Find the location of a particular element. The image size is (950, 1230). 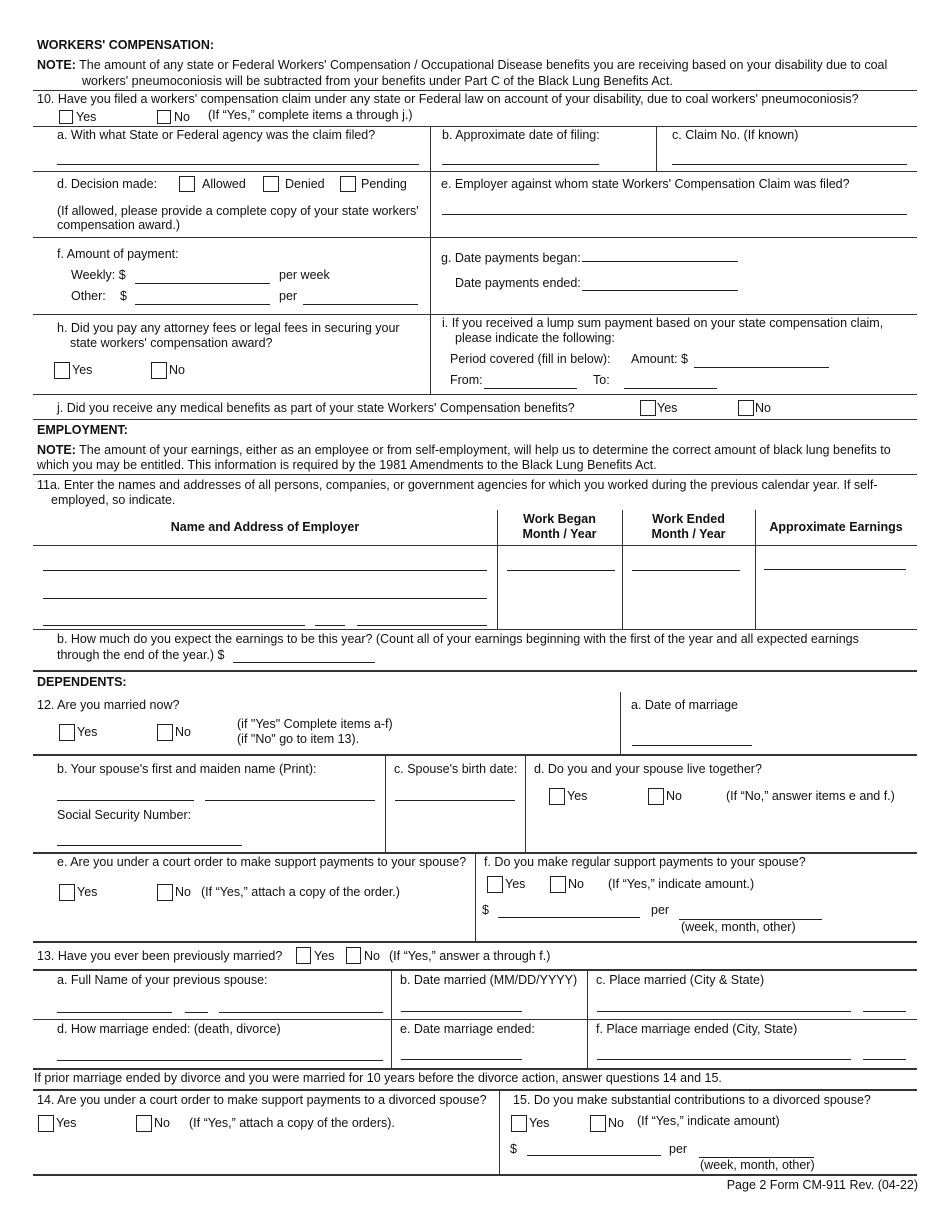

column-header-earnings: Approximate Earnings is located at coordinates (836, 527).